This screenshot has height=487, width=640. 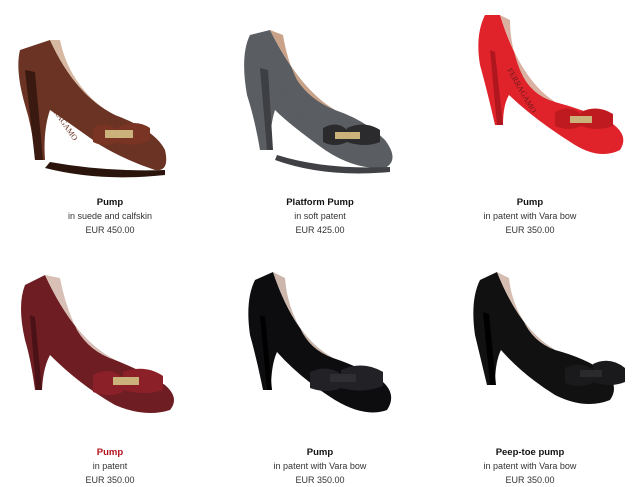 What do you see at coordinates (320, 100) in the screenshot?
I see `product-image-platform-pump: FERRAGAMO` at bounding box center [320, 100].